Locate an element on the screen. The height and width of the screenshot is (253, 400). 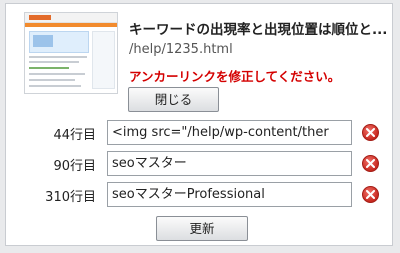
page-thumbnail is located at coordinates (71, 53).